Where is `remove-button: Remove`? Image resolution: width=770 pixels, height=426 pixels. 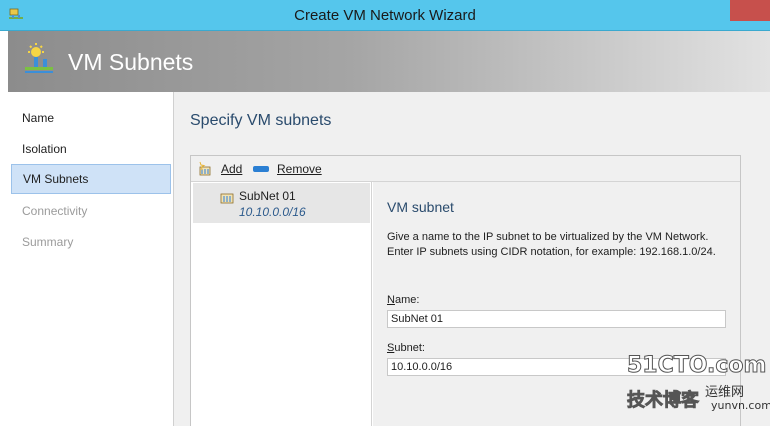 remove-button: Remove is located at coordinates (287, 169).